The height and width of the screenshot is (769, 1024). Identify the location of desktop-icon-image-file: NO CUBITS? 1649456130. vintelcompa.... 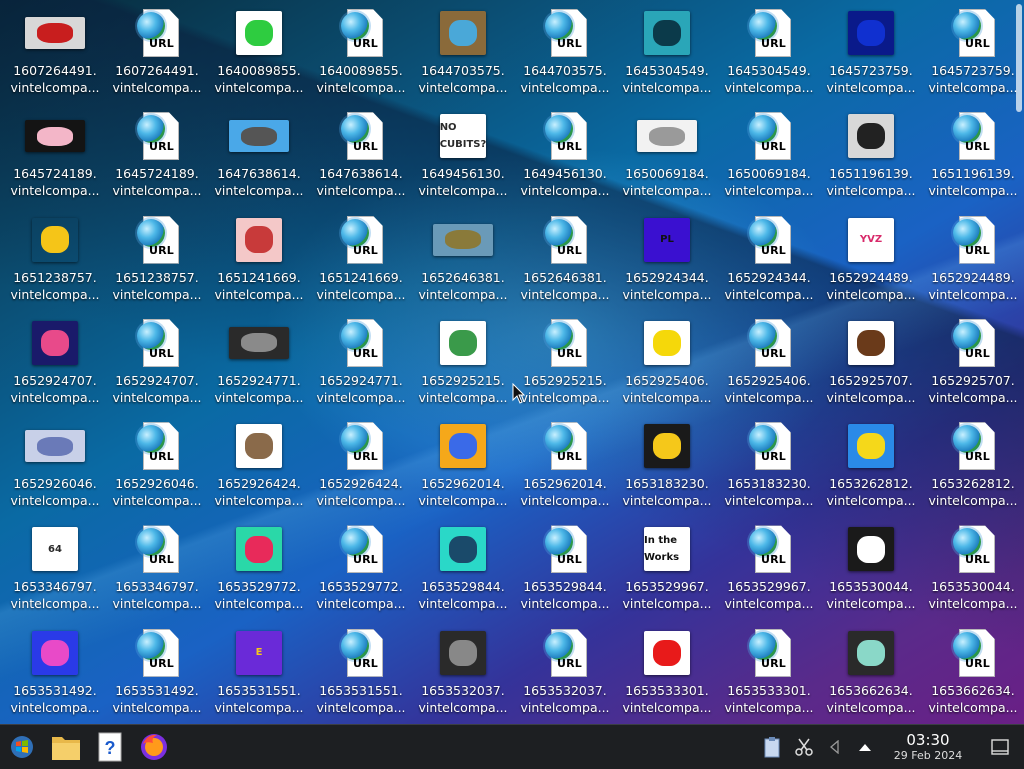
(463, 158).